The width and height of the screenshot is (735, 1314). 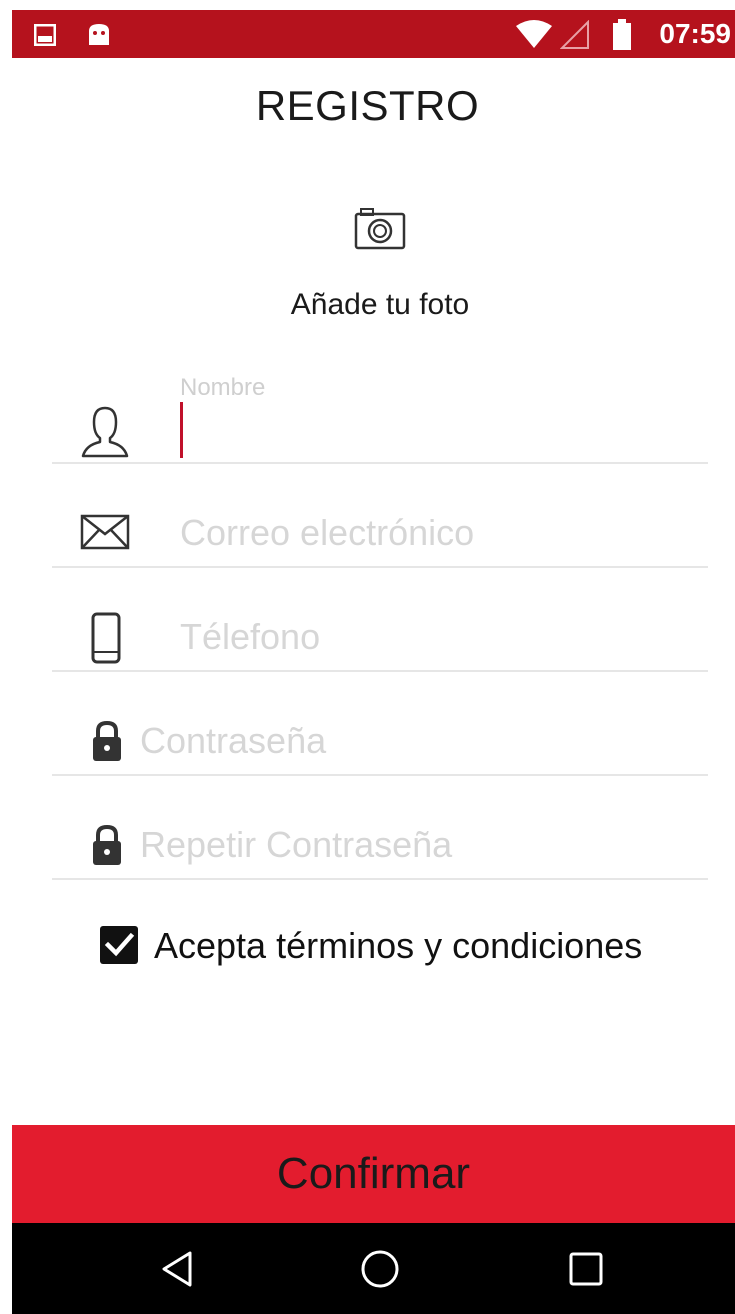 I want to click on phone-field-row, so click(x=380, y=620).